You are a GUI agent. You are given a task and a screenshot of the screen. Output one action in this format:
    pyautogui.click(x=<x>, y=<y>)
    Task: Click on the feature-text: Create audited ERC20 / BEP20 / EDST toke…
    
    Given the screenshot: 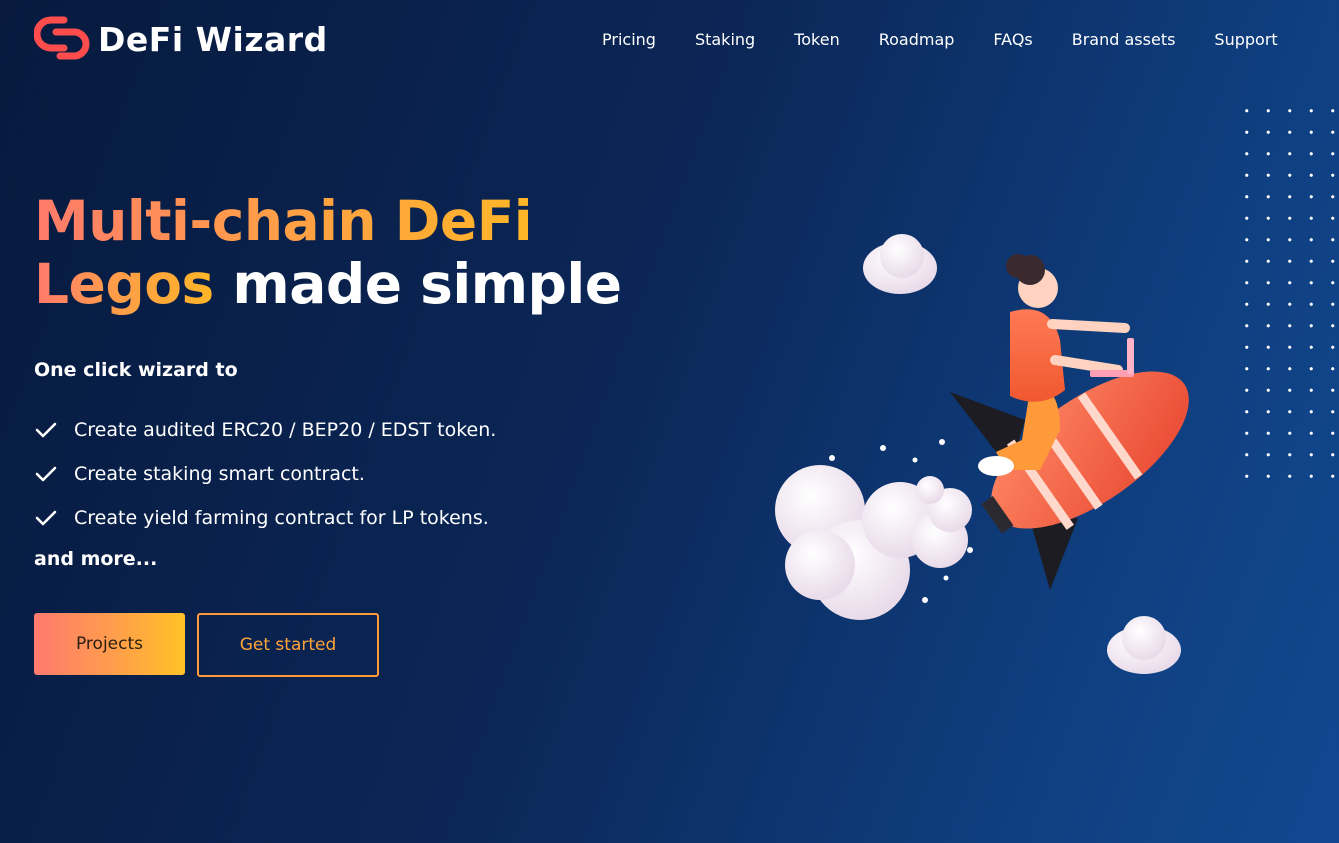 What is the action you would take?
    pyautogui.click(x=285, y=430)
    